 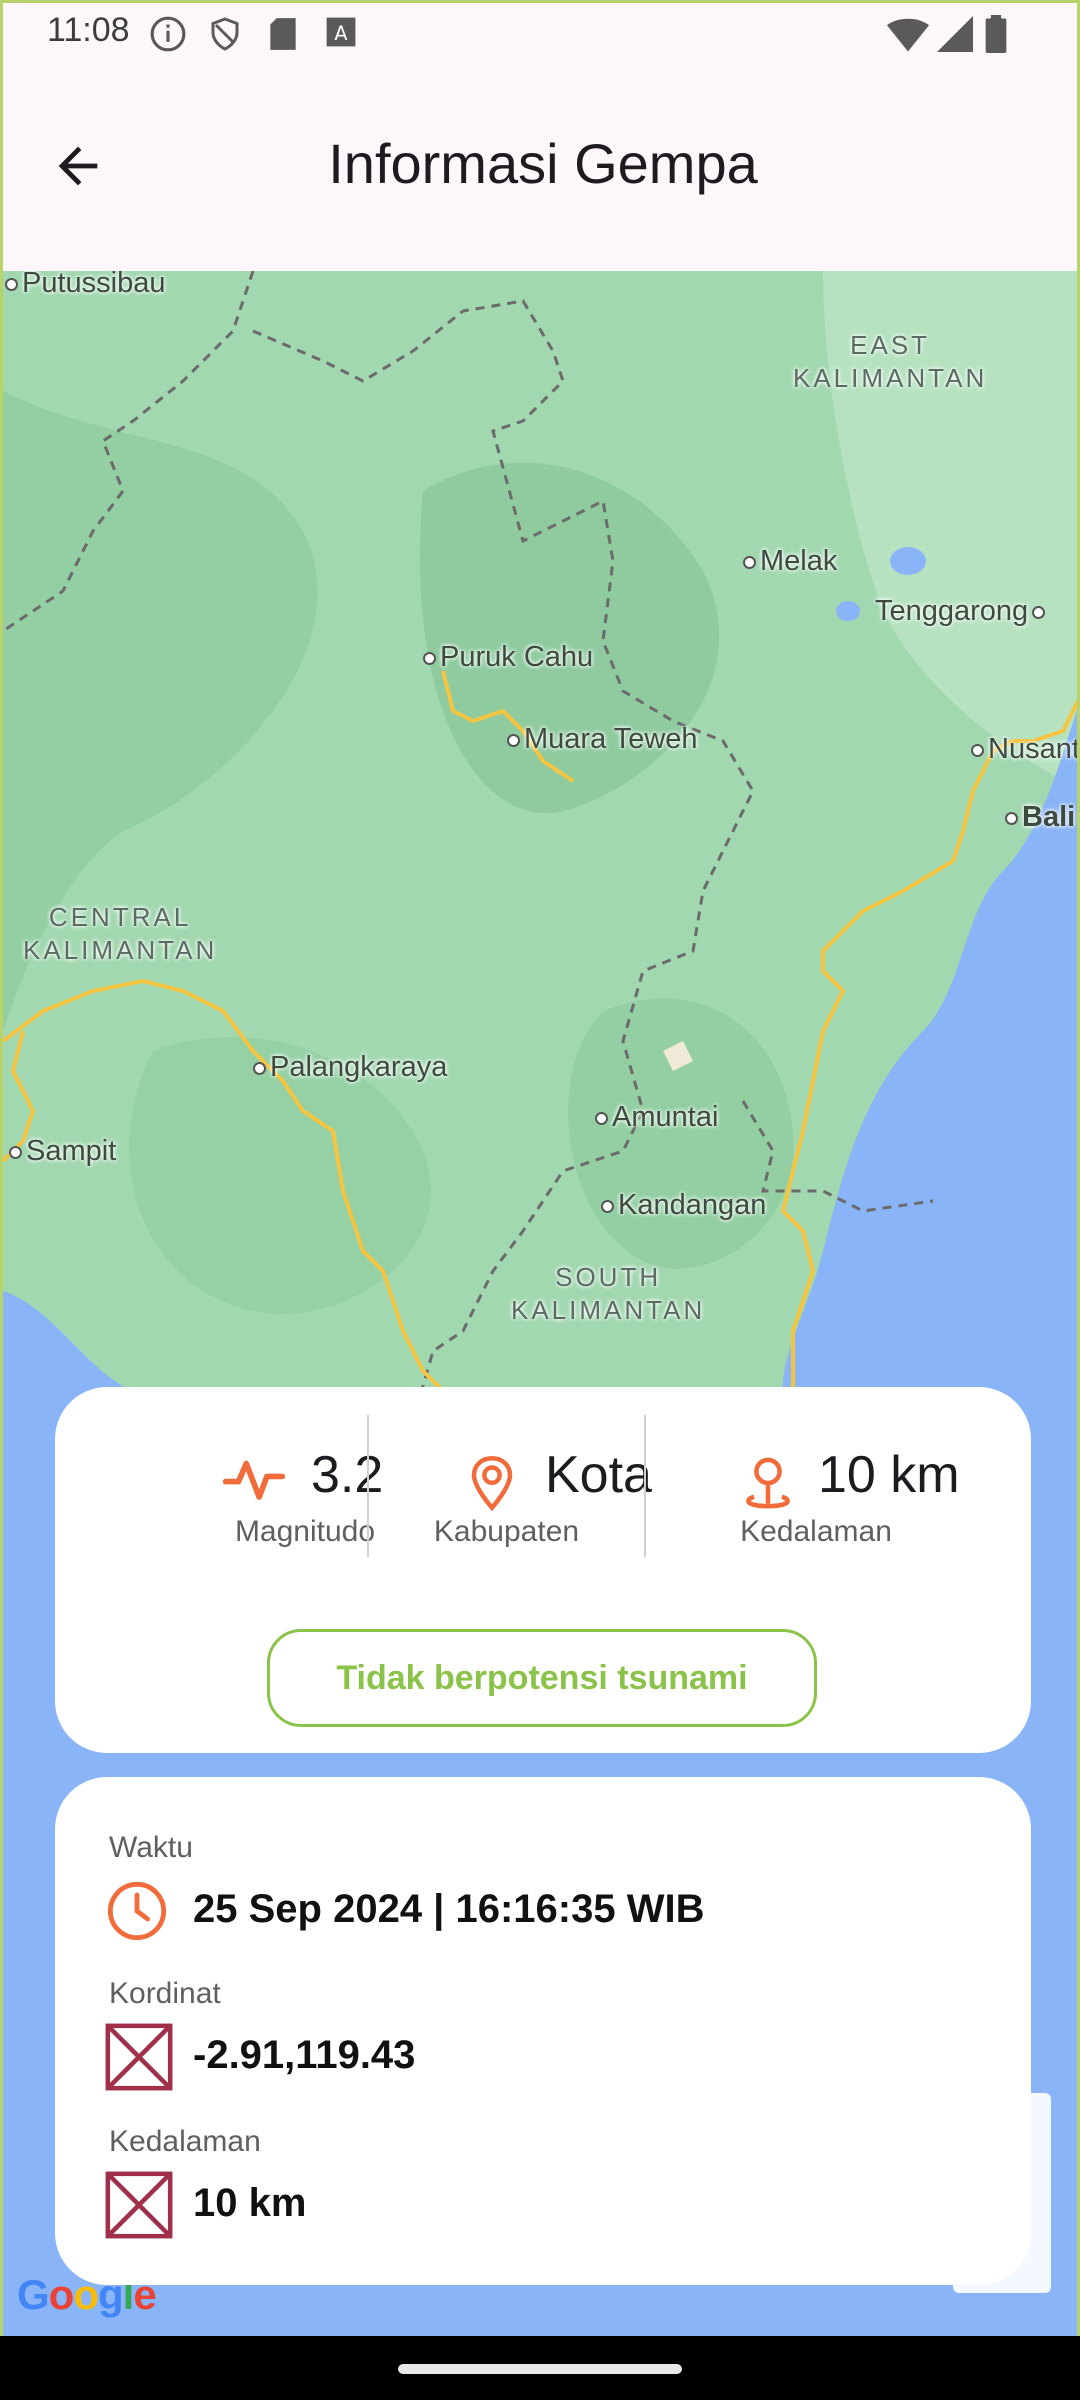 What do you see at coordinates (168, 34) in the screenshot?
I see `info-icon` at bounding box center [168, 34].